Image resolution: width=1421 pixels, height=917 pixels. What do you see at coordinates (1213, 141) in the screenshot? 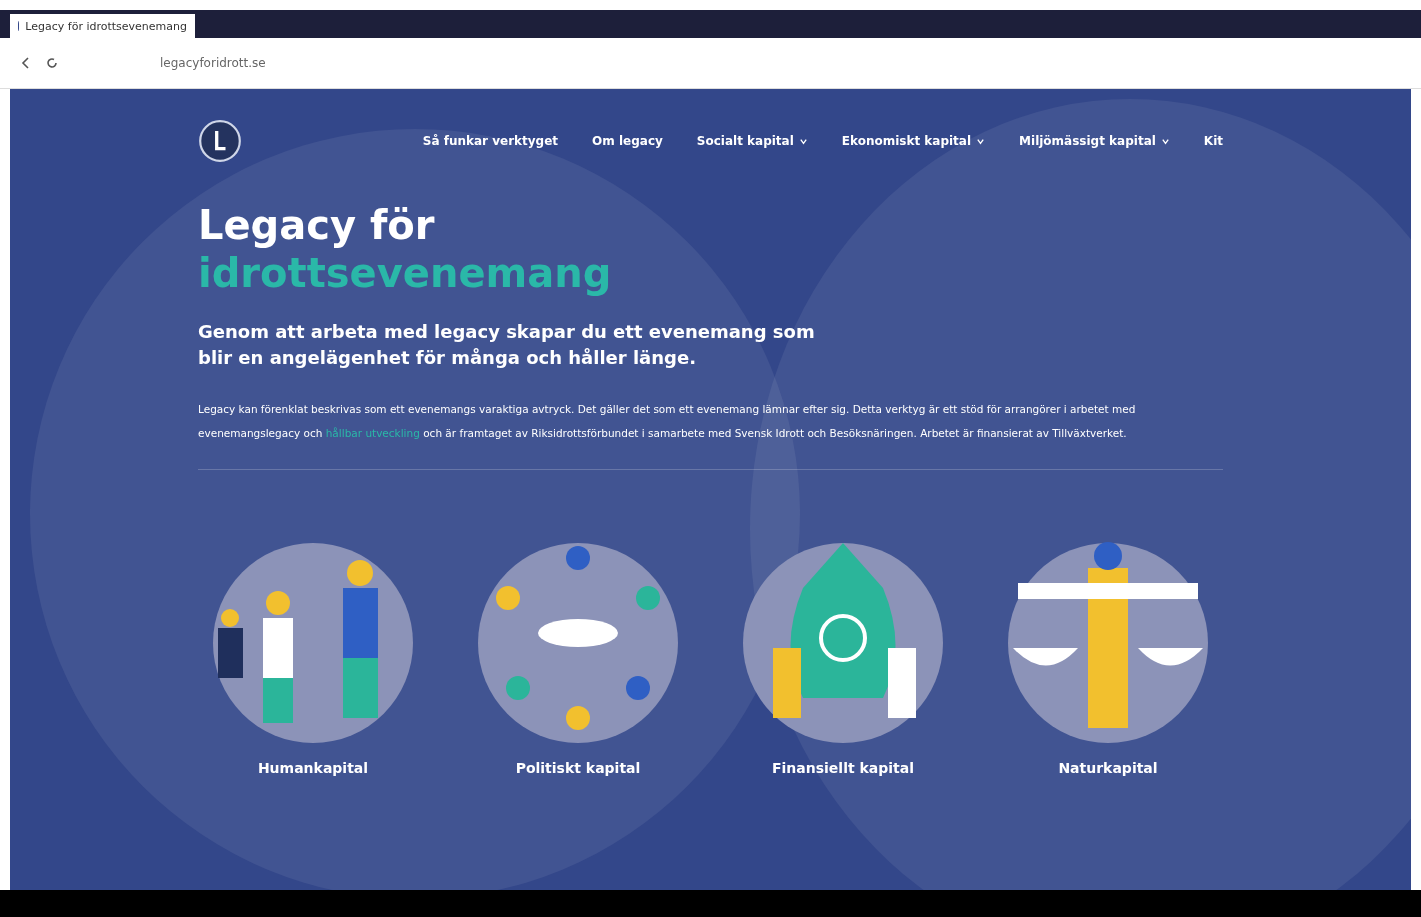
I see `nav-link: Kit` at bounding box center [1213, 141].